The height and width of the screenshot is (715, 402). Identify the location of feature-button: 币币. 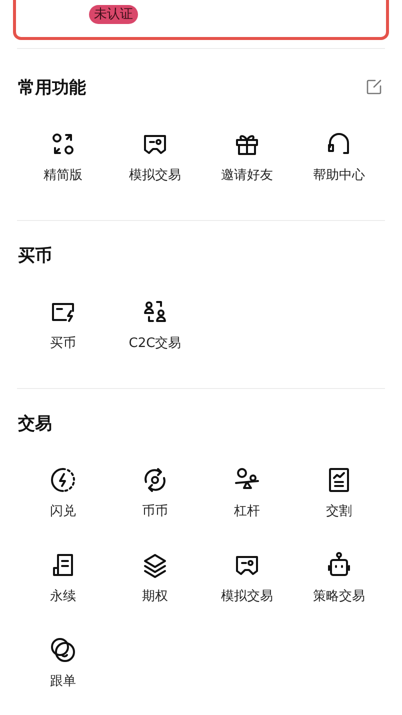
(155, 493).